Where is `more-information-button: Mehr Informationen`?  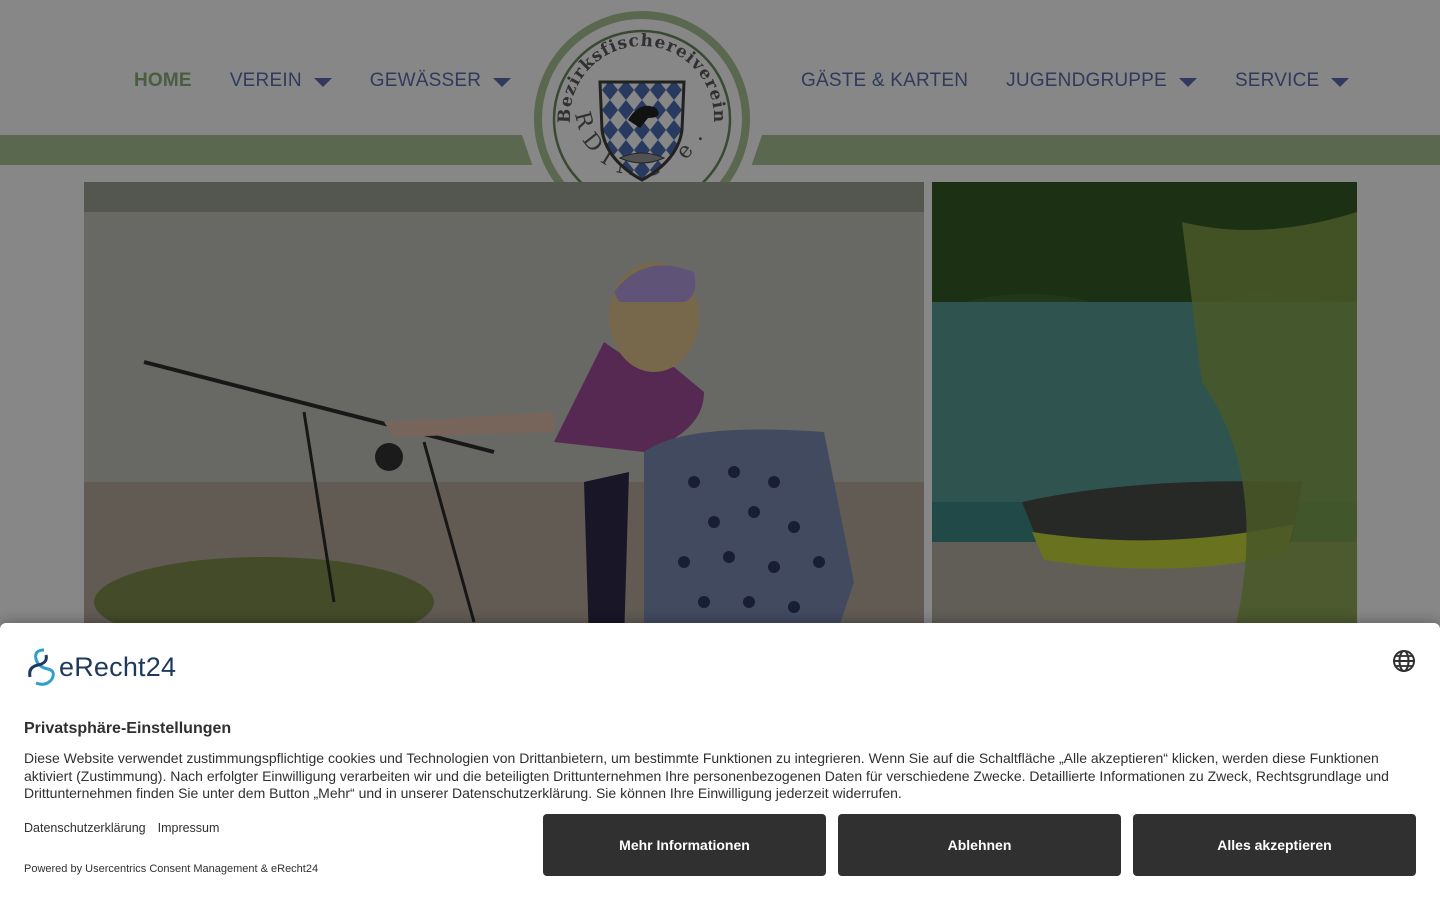 more-information-button: Mehr Informationen is located at coordinates (684, 845).